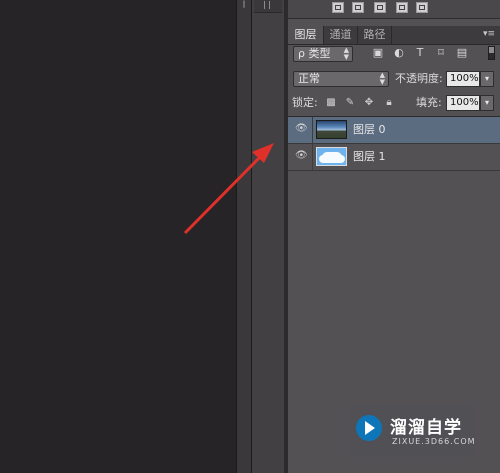  What do you see at coordinates (369, 130) in the screenshot?
I see `layer-name: 图层 0` at bounding box center [369, 130].